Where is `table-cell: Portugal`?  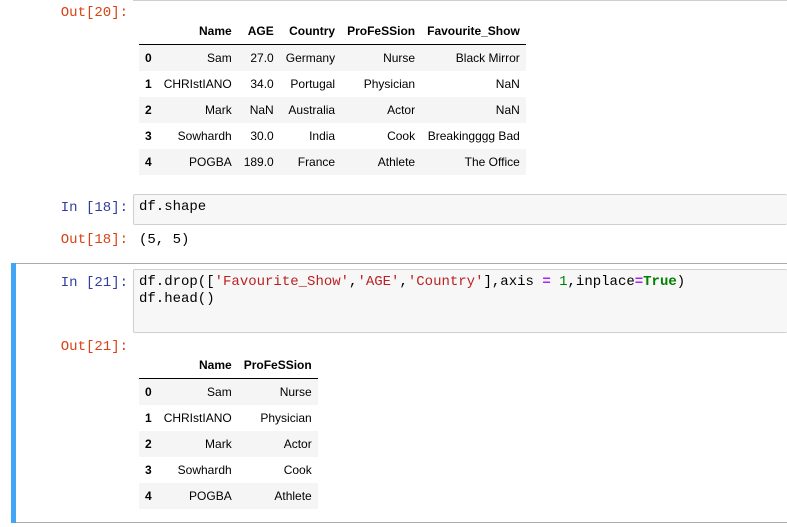
table-cell: Portugal is located at coordinates (313, 84).